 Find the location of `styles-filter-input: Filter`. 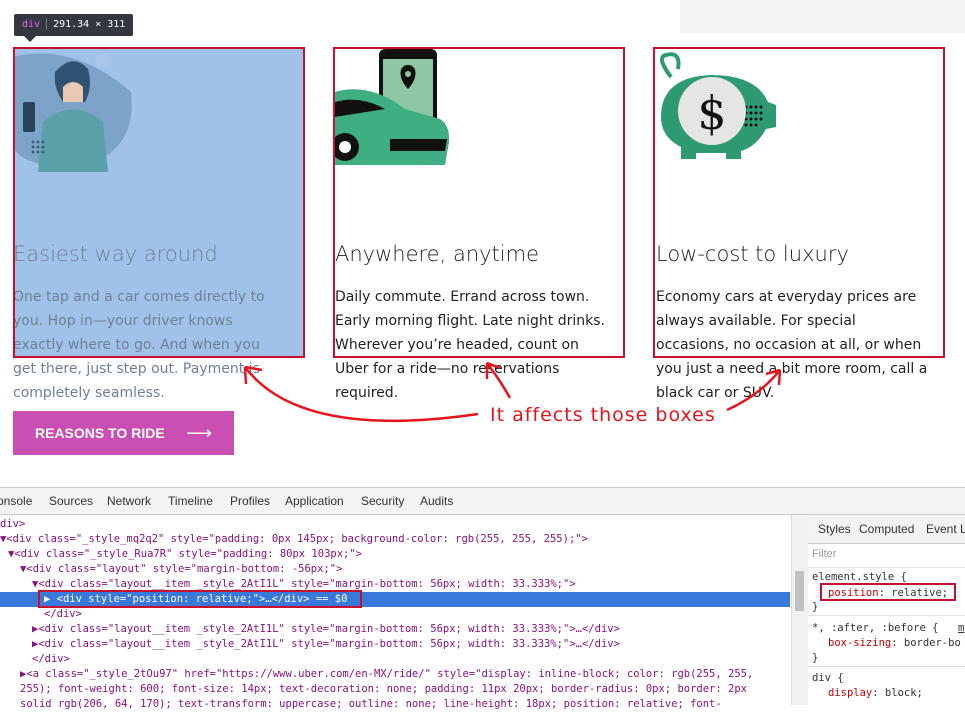

styles-filter-input: Filter is located at coordinates (824, 554).